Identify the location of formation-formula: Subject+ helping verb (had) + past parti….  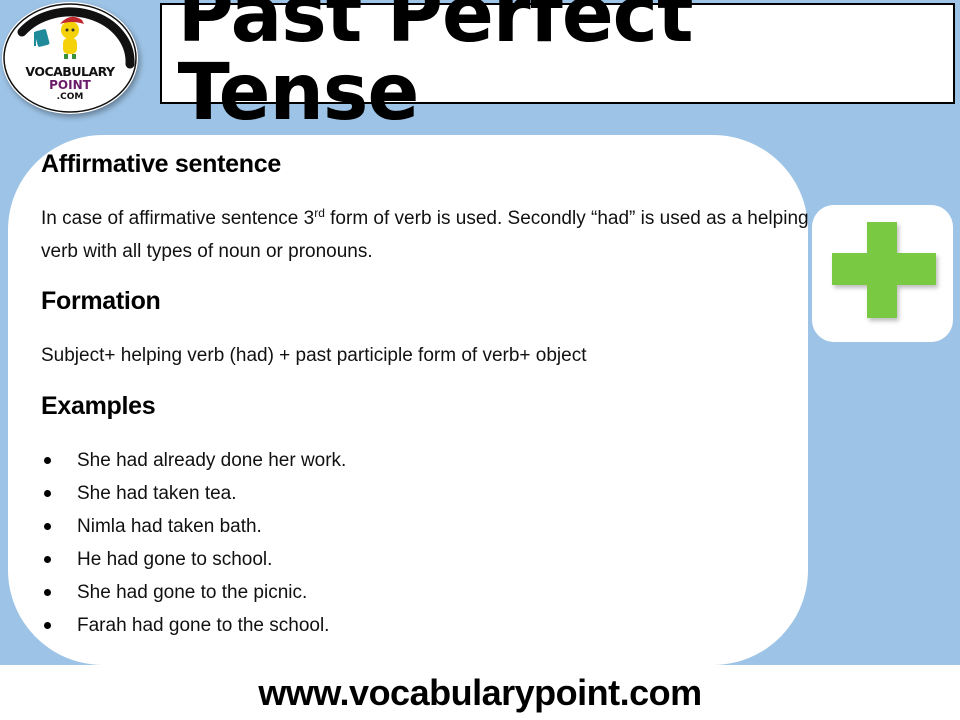
(314, 355).